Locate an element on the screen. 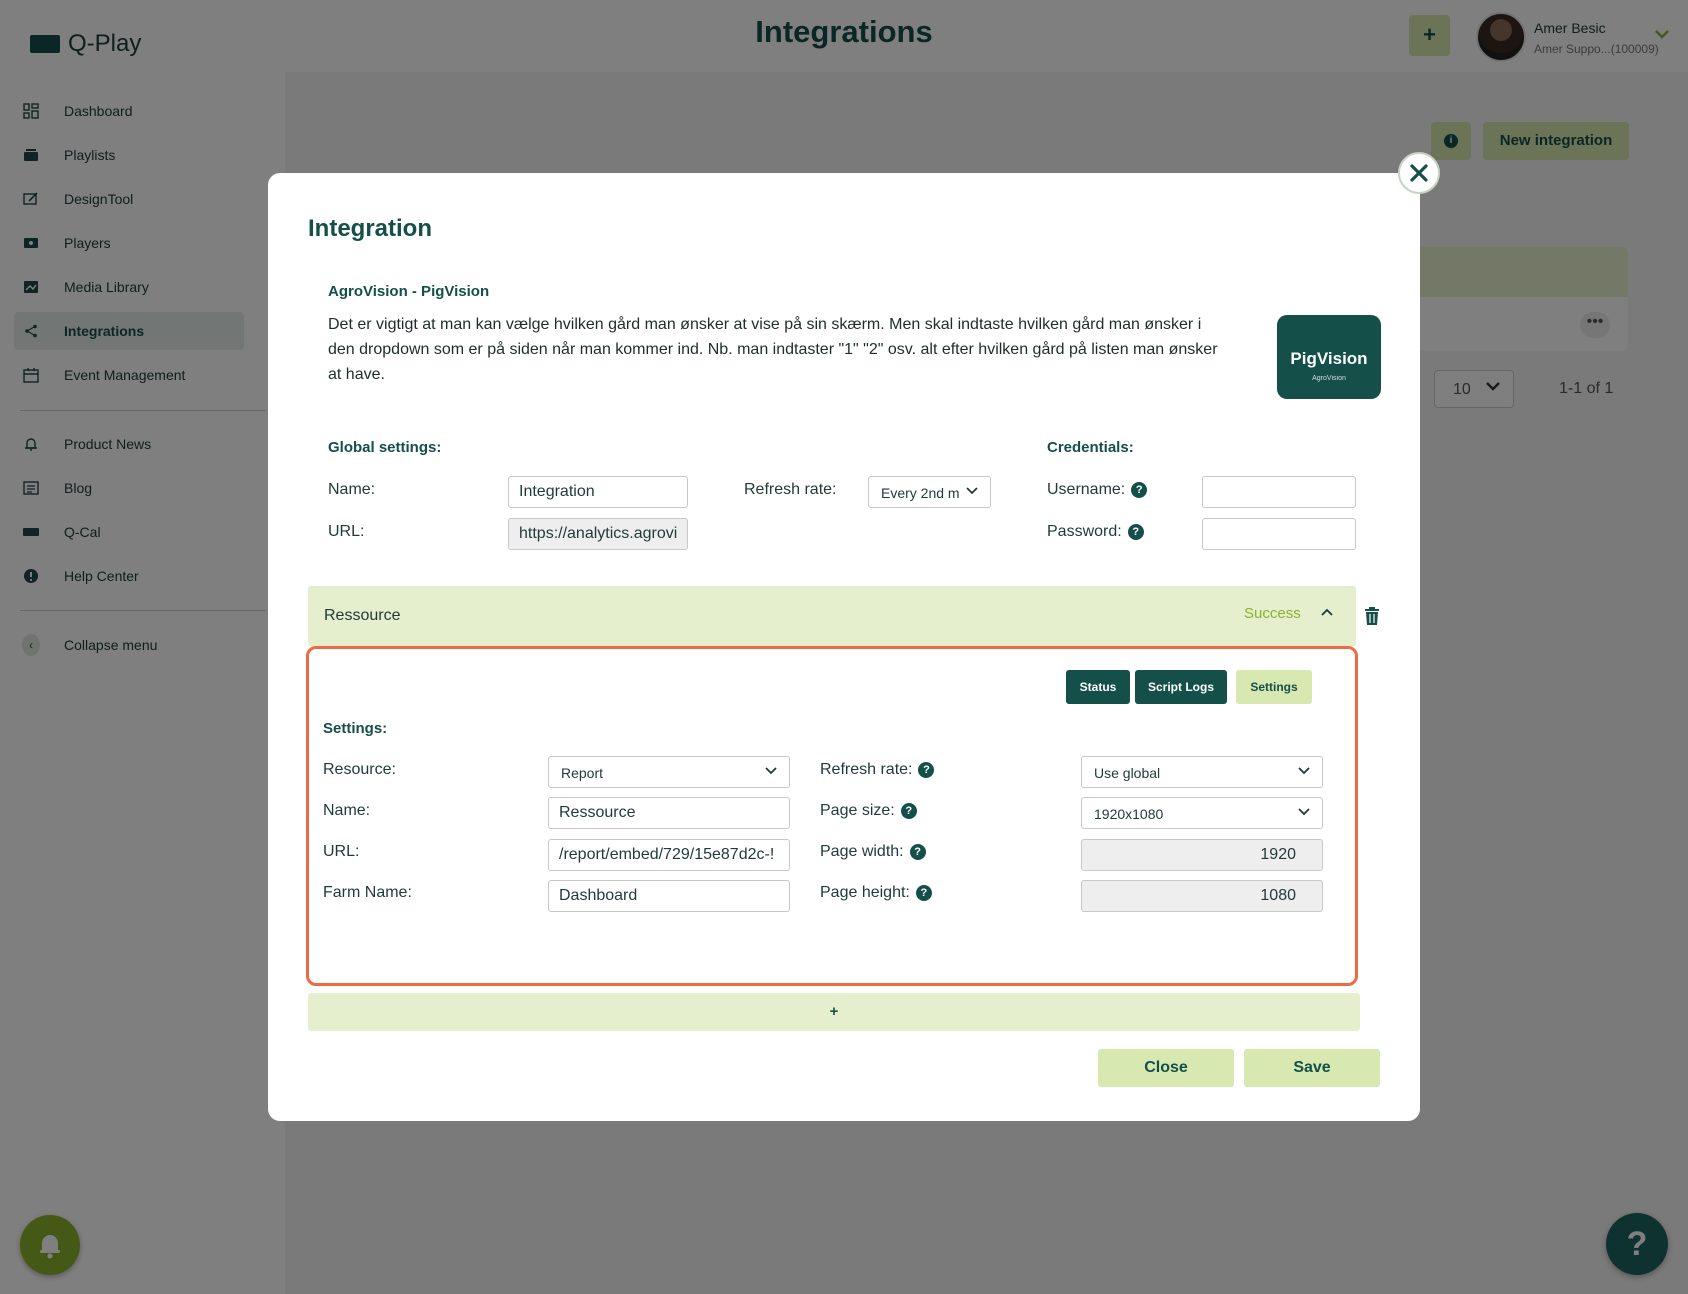 The image size is (1688, 1294). page-size-label-text: Page size: is located at coordinates (857, 810).